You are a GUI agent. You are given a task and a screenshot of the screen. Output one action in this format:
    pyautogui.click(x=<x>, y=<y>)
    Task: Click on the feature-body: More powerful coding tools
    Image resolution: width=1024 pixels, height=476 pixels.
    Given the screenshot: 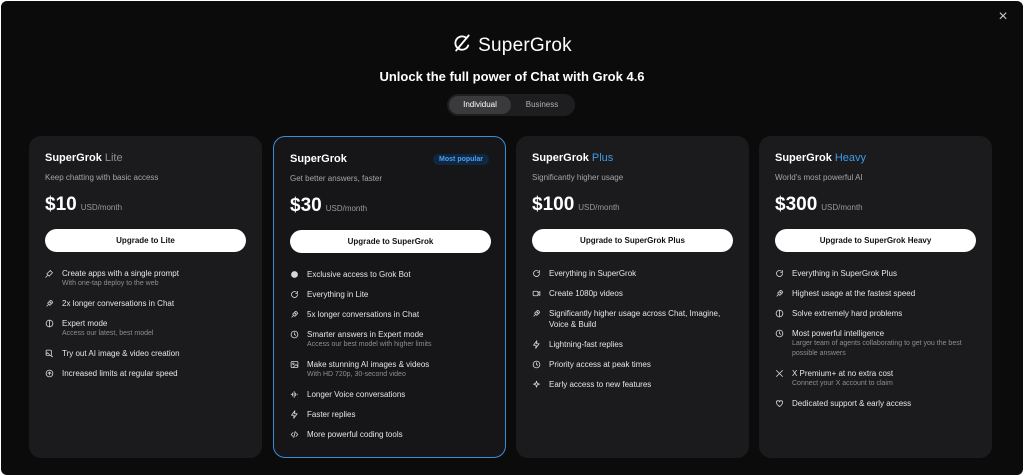 What is the action you would take?
    pyautogui.click(x=355, y=434)
    